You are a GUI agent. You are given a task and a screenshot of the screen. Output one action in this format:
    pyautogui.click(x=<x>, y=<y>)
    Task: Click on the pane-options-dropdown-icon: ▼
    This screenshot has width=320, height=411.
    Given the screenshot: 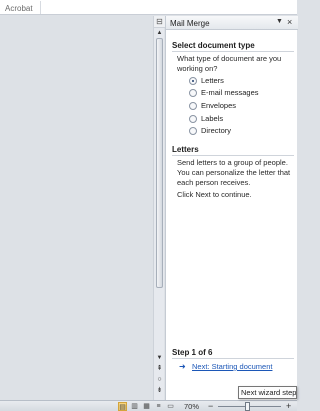 What is the action you would take?
    pyautogui.click(x=279, y=21)
    